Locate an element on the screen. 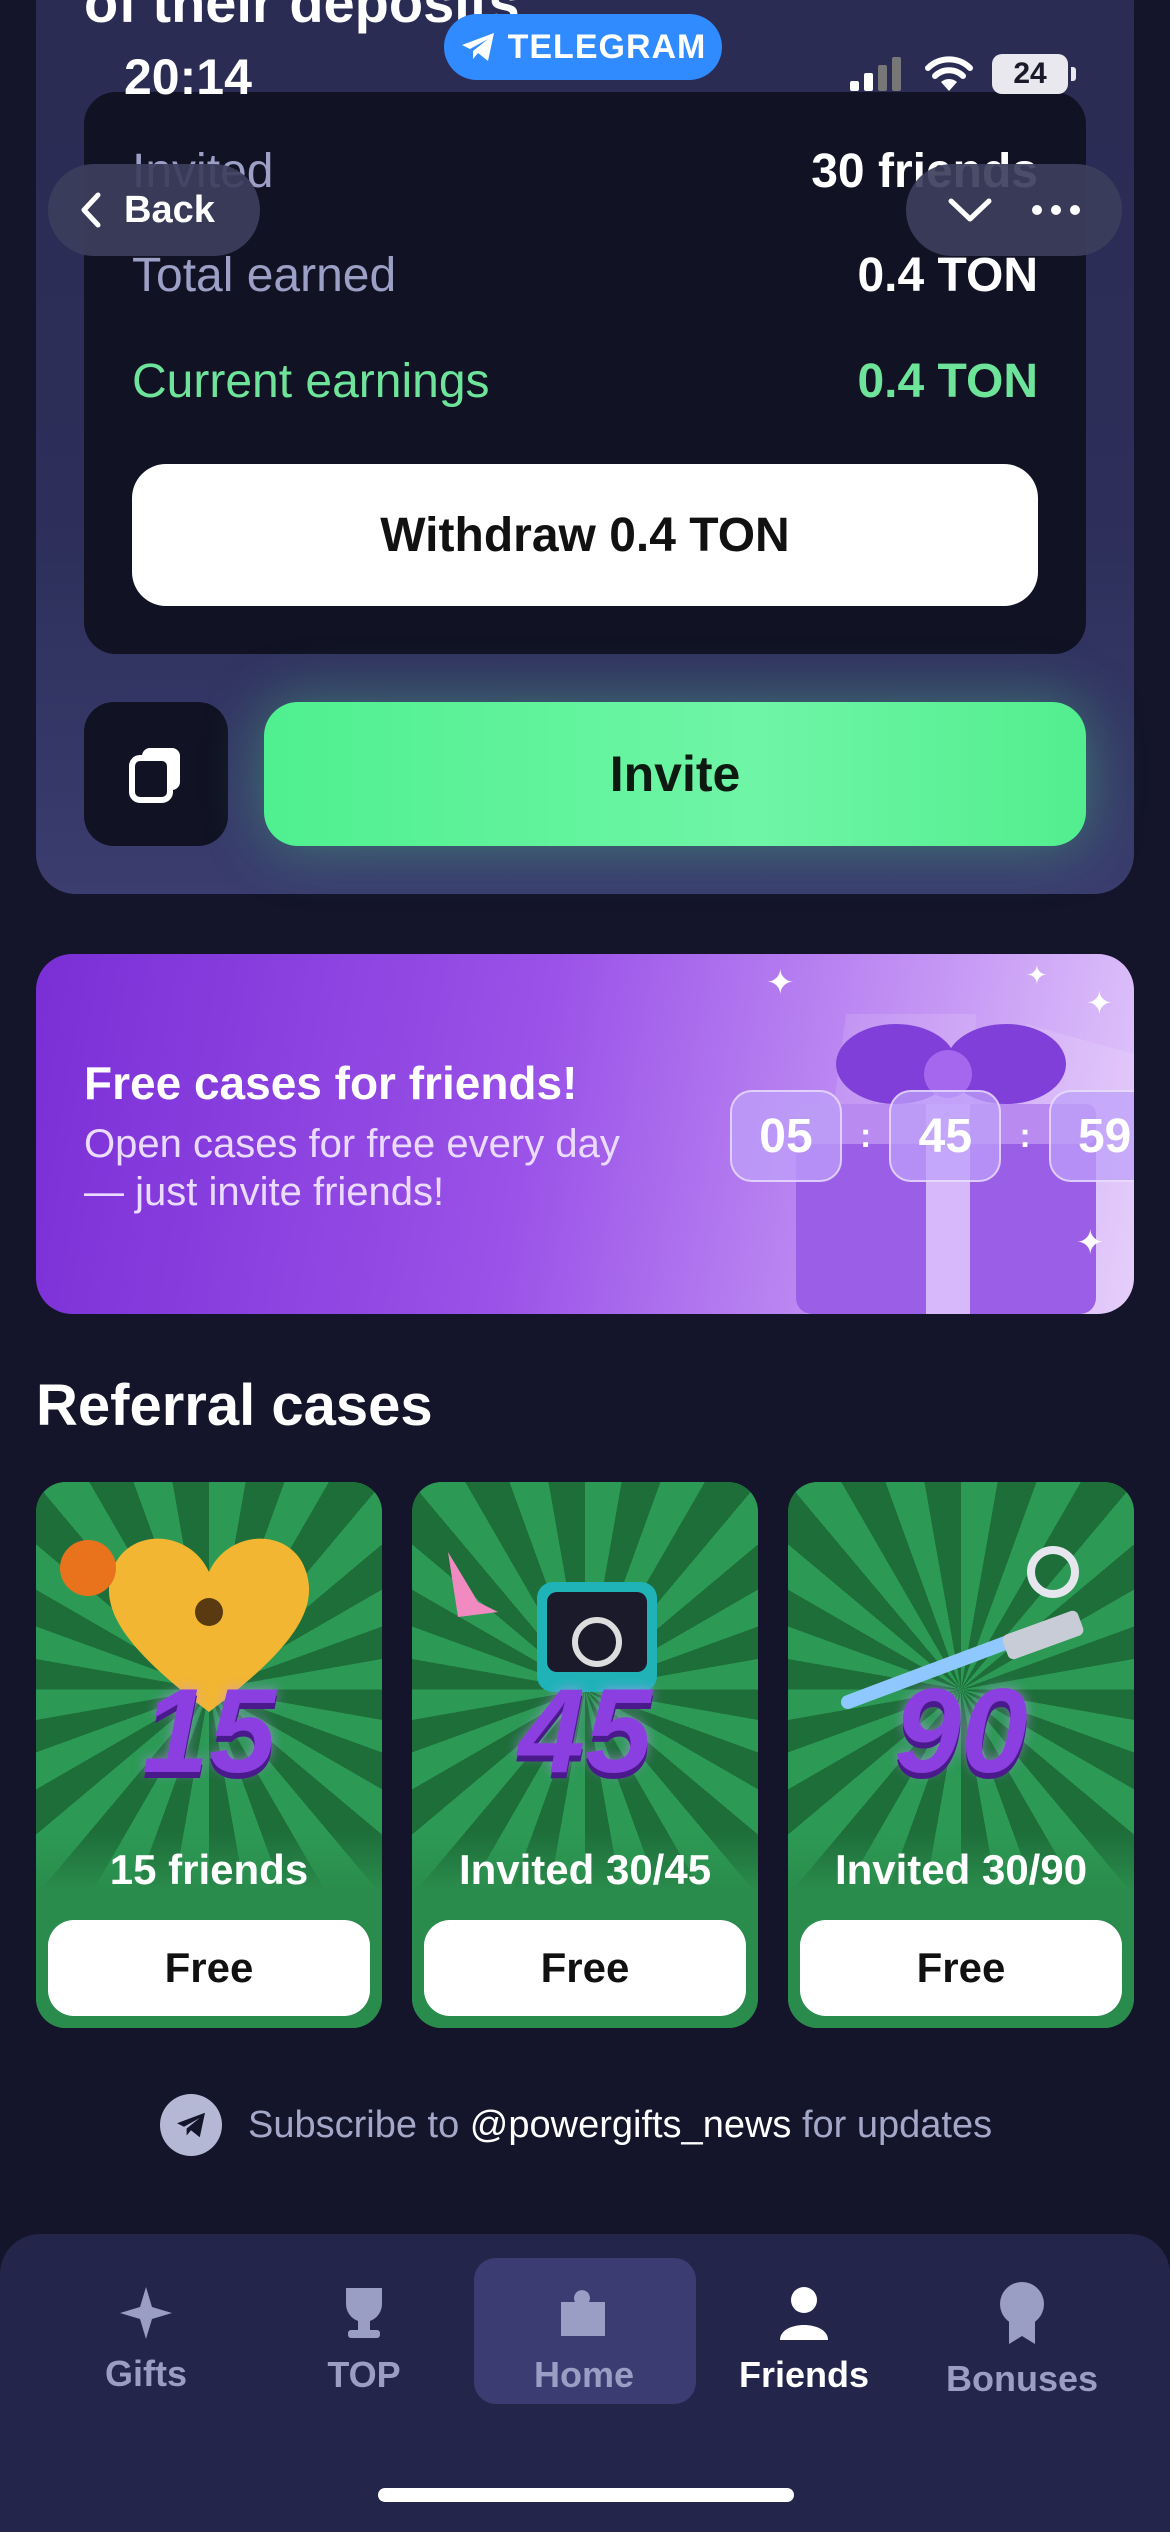  copy-link-button is located at coordinates (156, 774).